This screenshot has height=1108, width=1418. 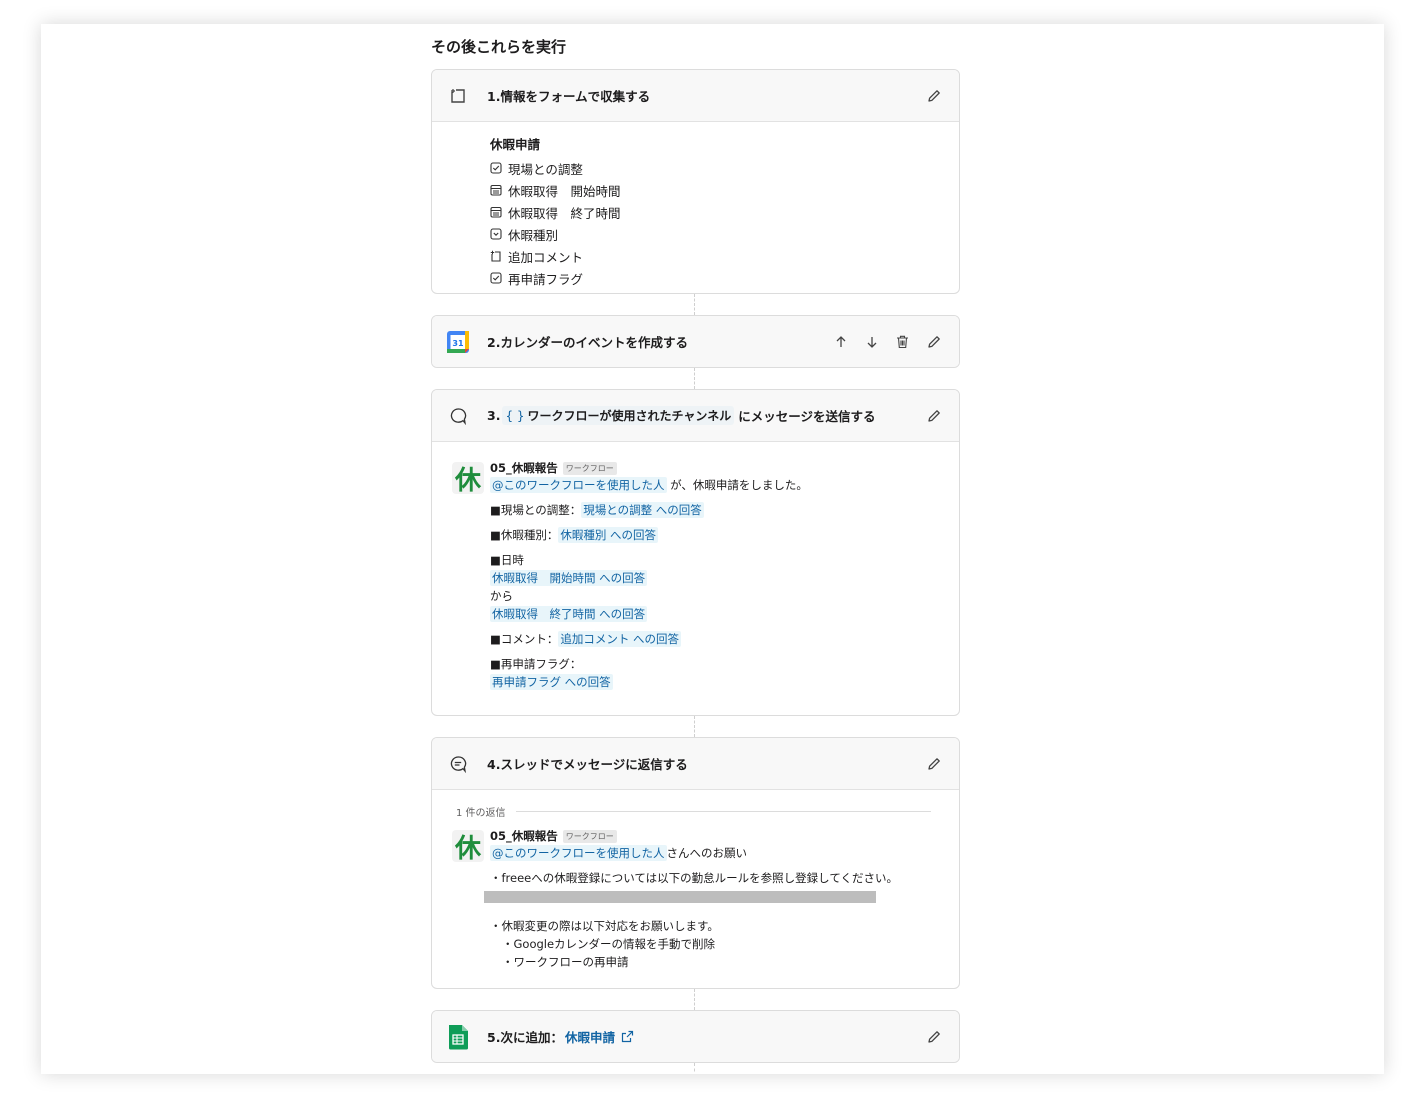 I want to click on step-card-5: 5.次に追加： 休暇申請, so click(x=695, y=1036).